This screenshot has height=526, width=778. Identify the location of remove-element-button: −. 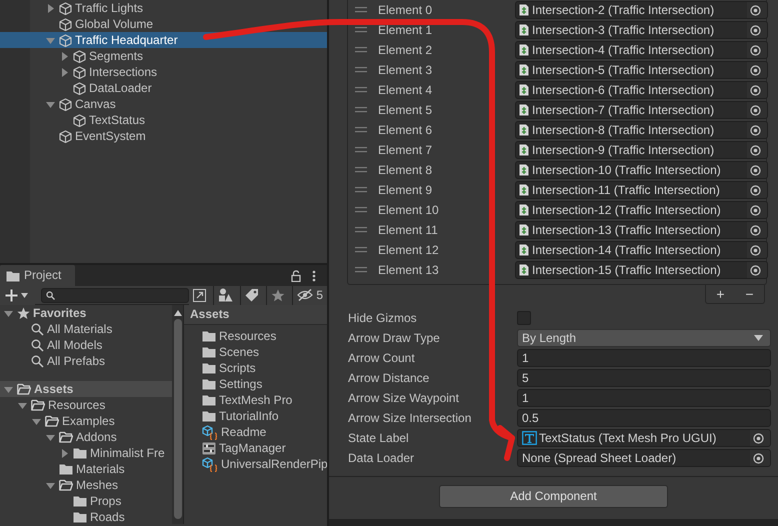
(750, 294).